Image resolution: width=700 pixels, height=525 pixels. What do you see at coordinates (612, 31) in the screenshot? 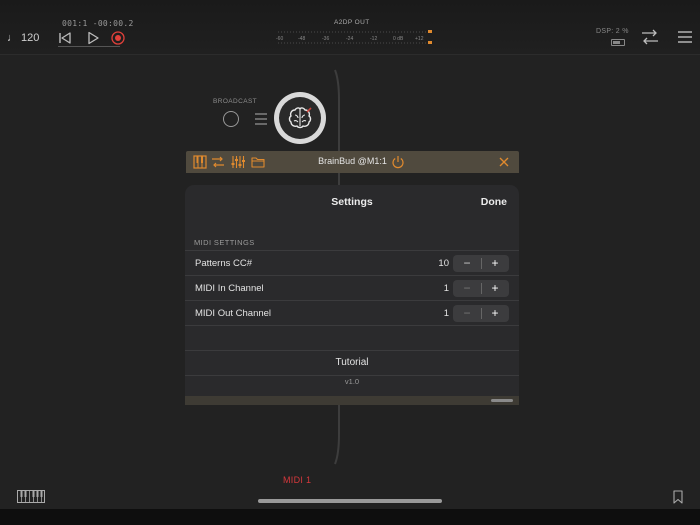
I see `dsp-load: DSP: 2 %` at bounding box center [612, 31].